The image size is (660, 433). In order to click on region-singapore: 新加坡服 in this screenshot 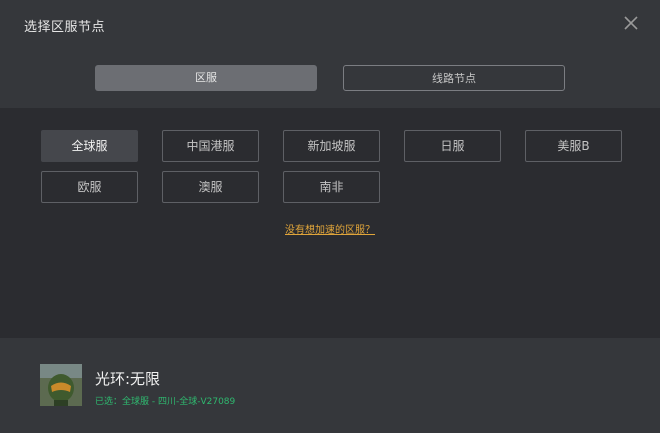, I will do `click(331, 146)`.